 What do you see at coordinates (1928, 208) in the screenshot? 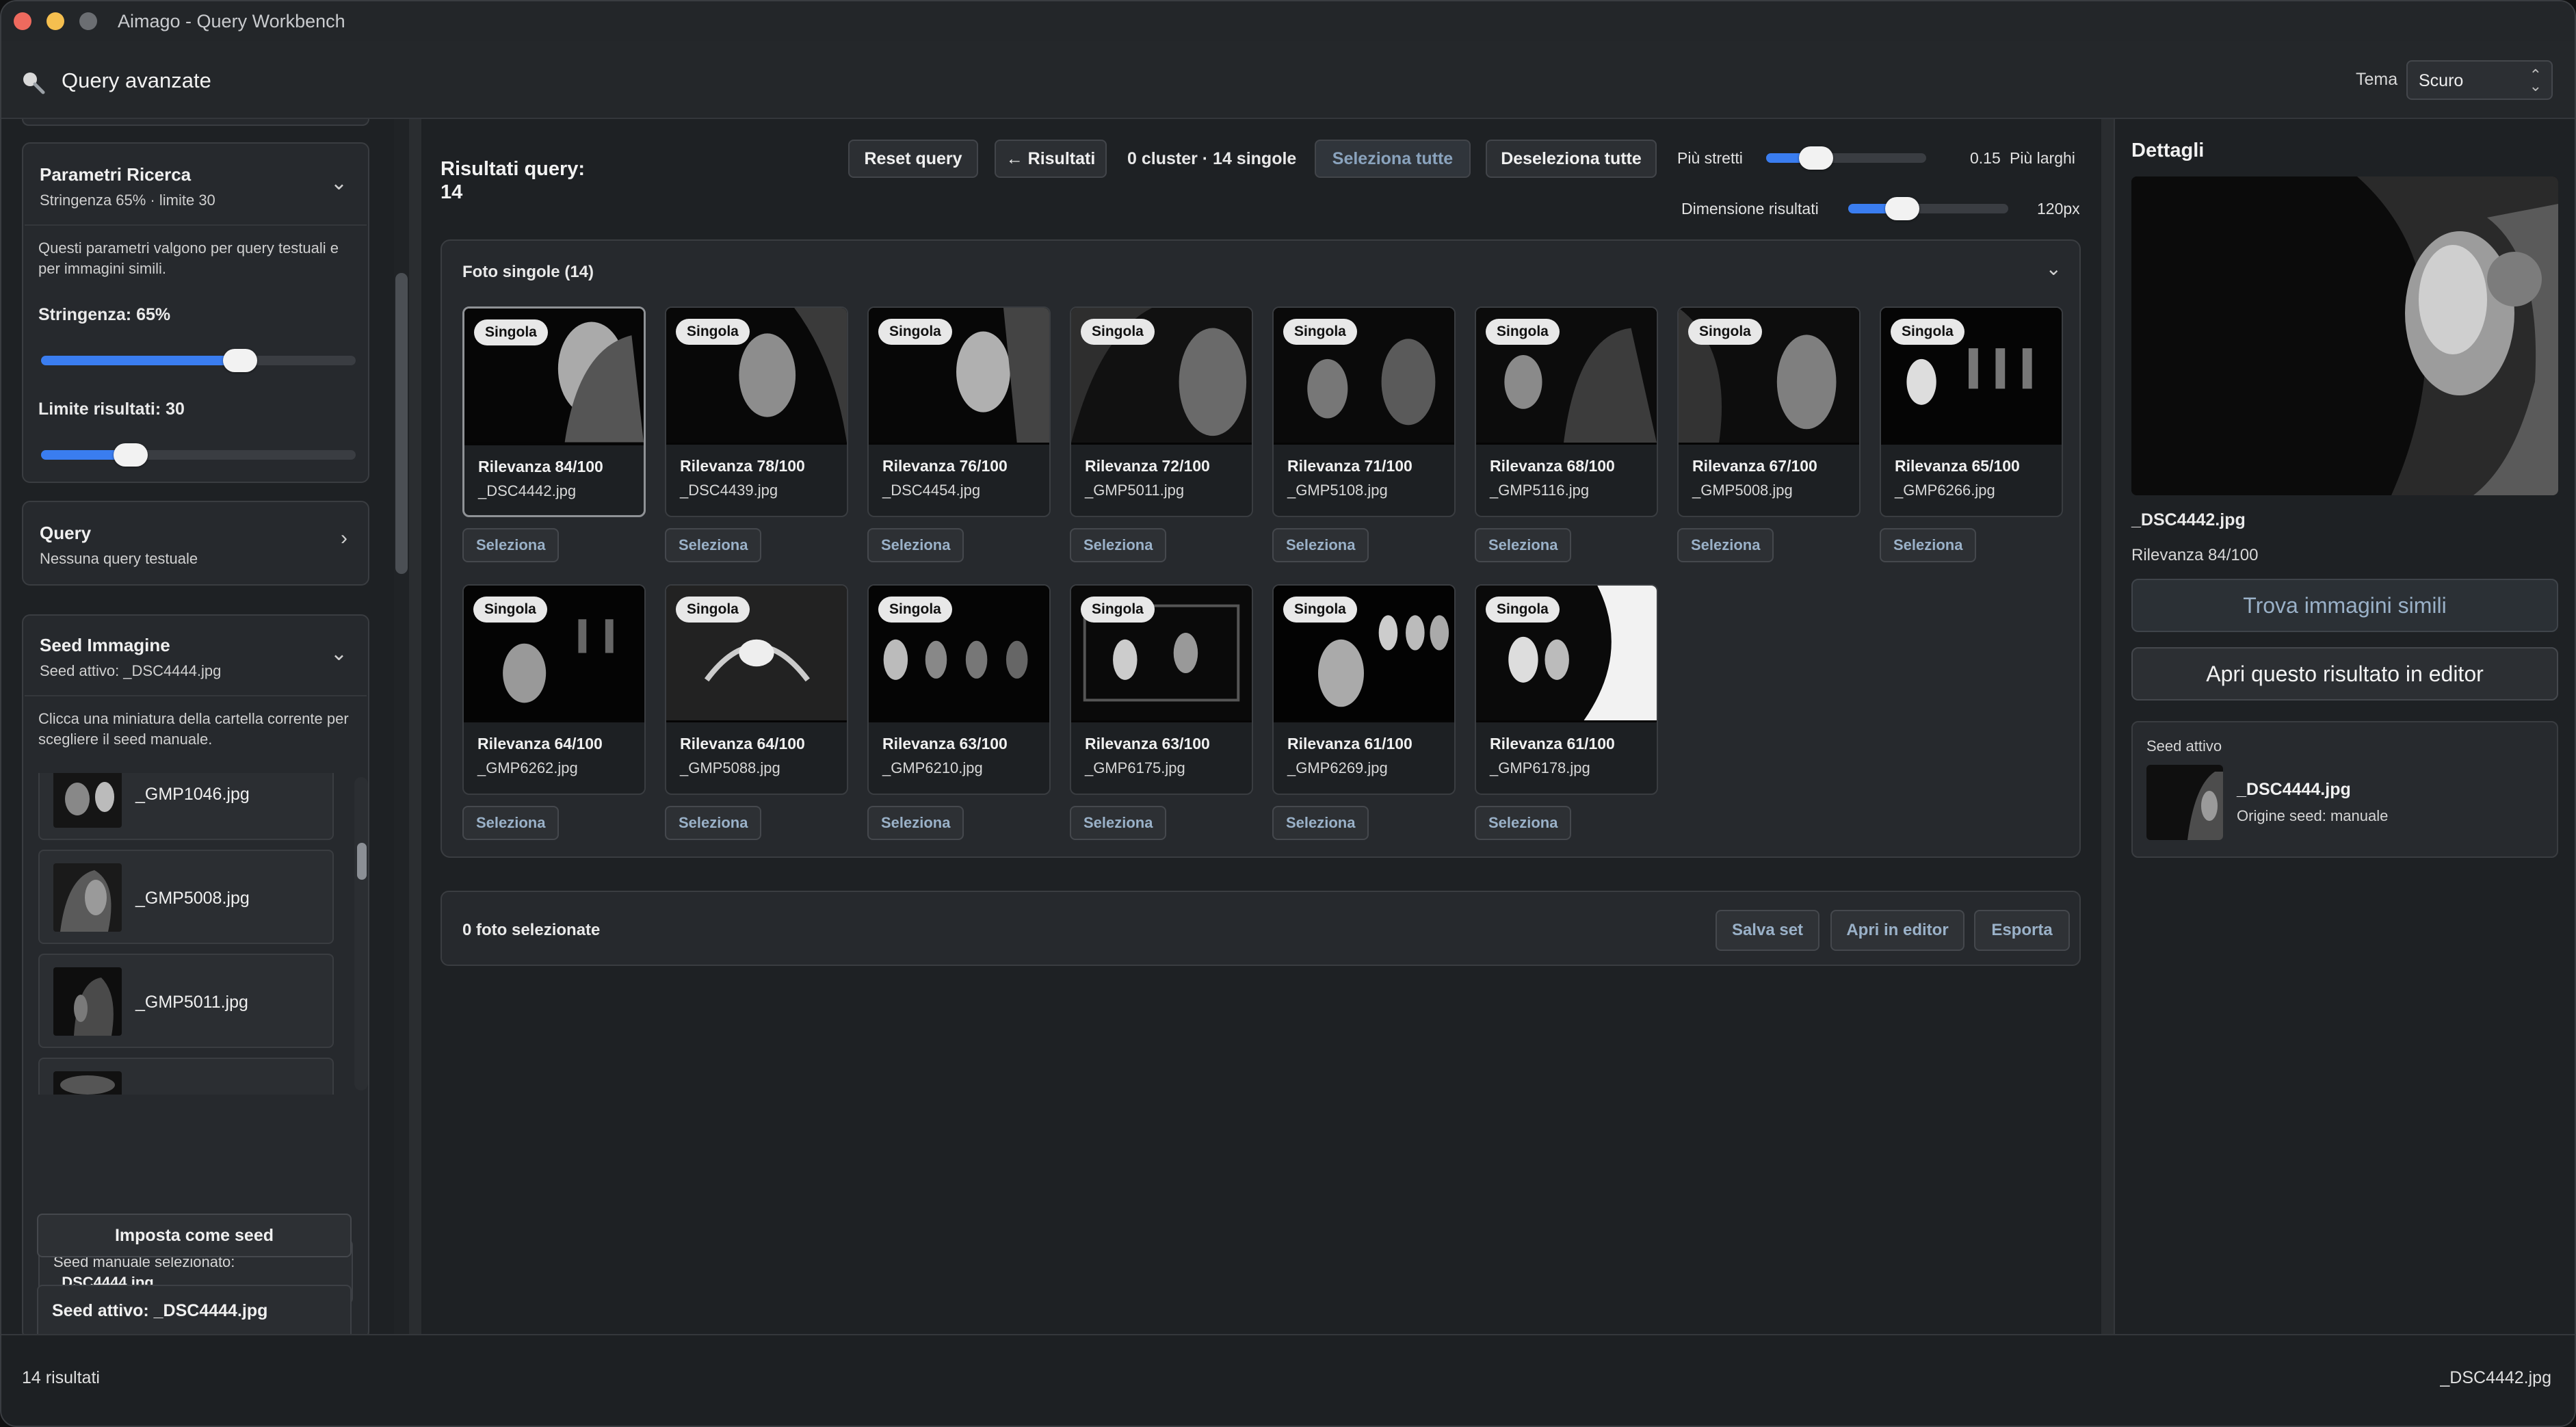
I see `size-slider` at bounding box center [1928, 208].